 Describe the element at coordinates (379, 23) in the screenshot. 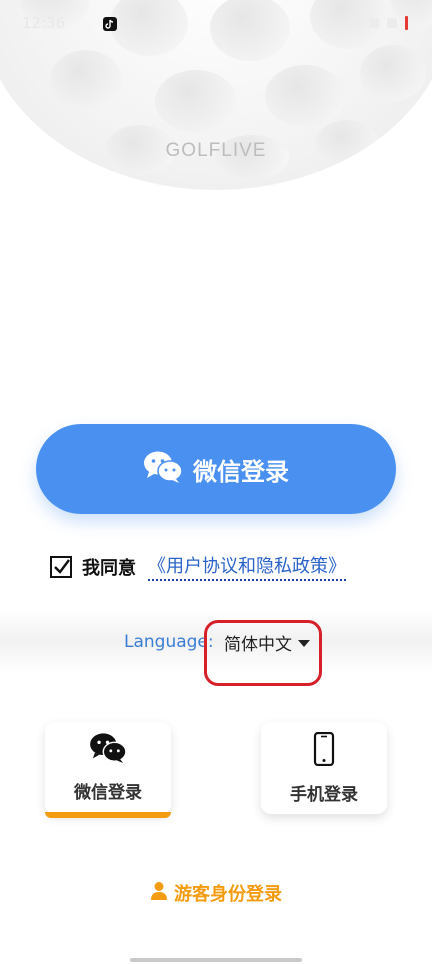

I see `status-icons` at that location.